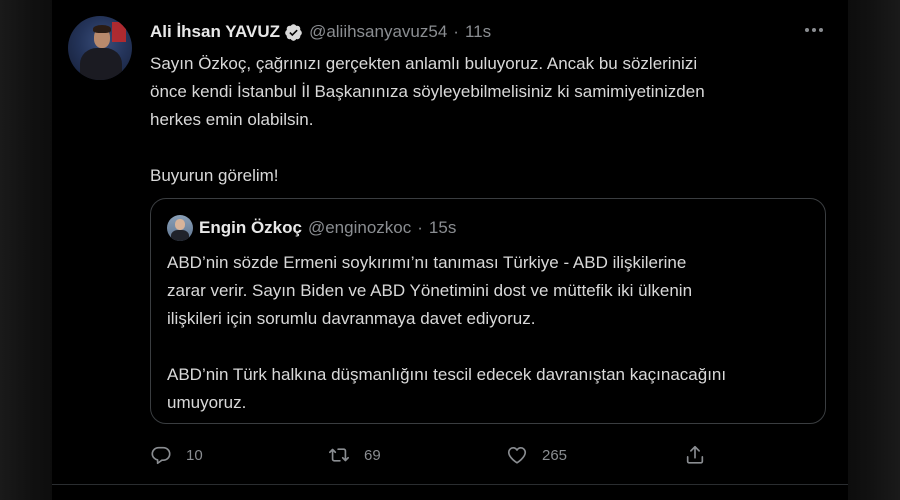  What do you see at coordinates (359, 228) in the screenshot?
I see `quoted-author-handle: @enginozkoc` at bounding box center [359, 228].